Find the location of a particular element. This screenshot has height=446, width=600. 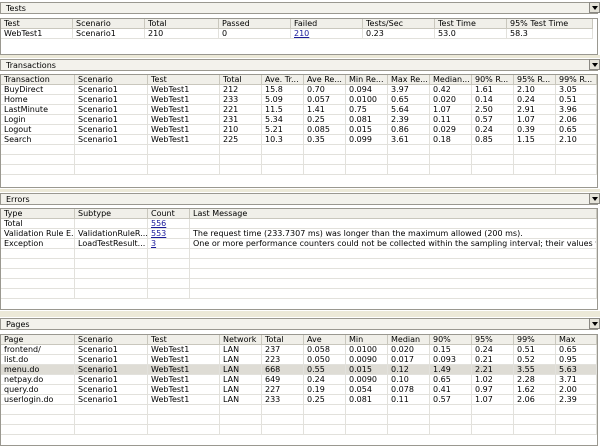

cell: 0.058 is located at coordinates (325, 350).